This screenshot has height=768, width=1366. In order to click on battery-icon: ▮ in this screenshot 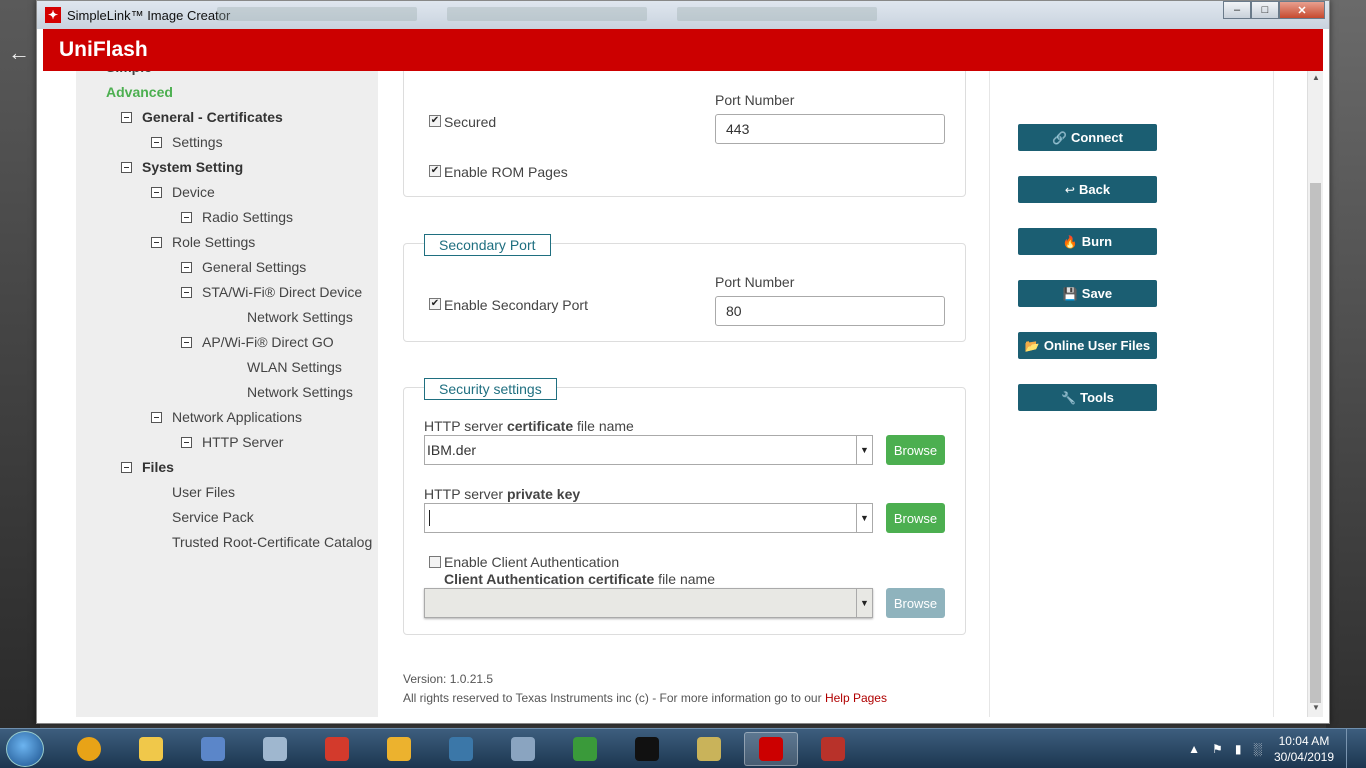, I will do `click(1238, 749)`.